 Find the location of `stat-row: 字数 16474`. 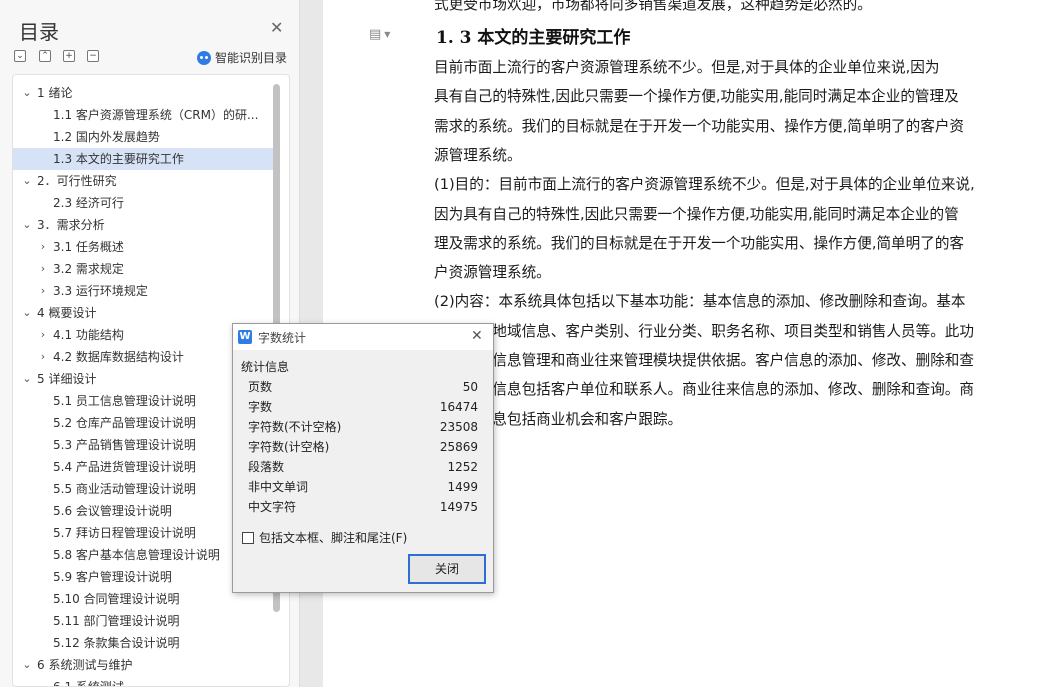

stat-row: 字数 16474 is located at coordinates (363, 407).